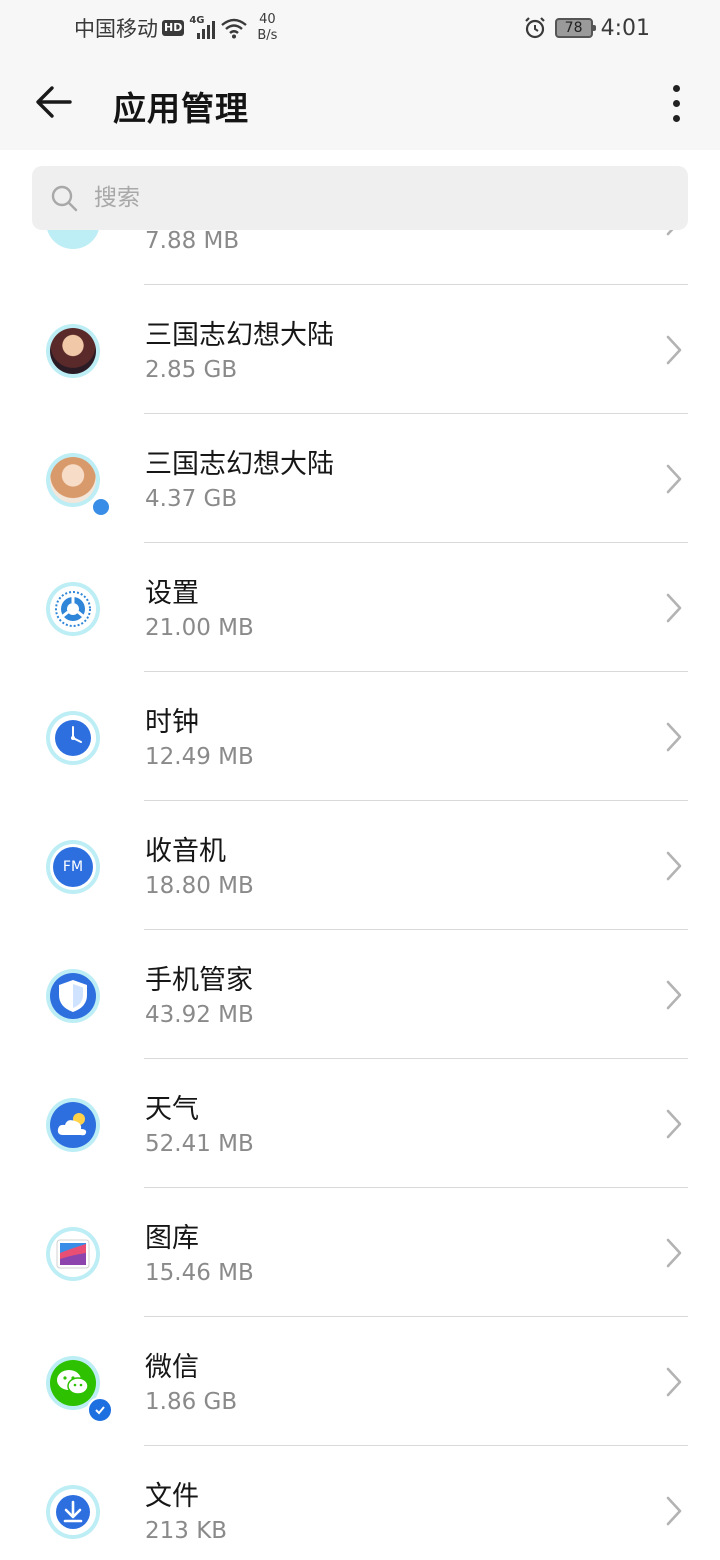  What do you see at coordinates (360, 28) in the screenshot?
I see `status-bar: 中国移动 HD 4G 40 B/s 78 4:01` at bounding box center [360, 28].